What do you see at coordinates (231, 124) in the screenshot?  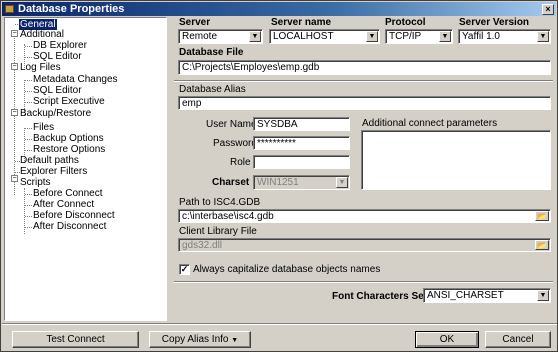 I see `user-name-label: User Name` at bounding box center [231, 124].